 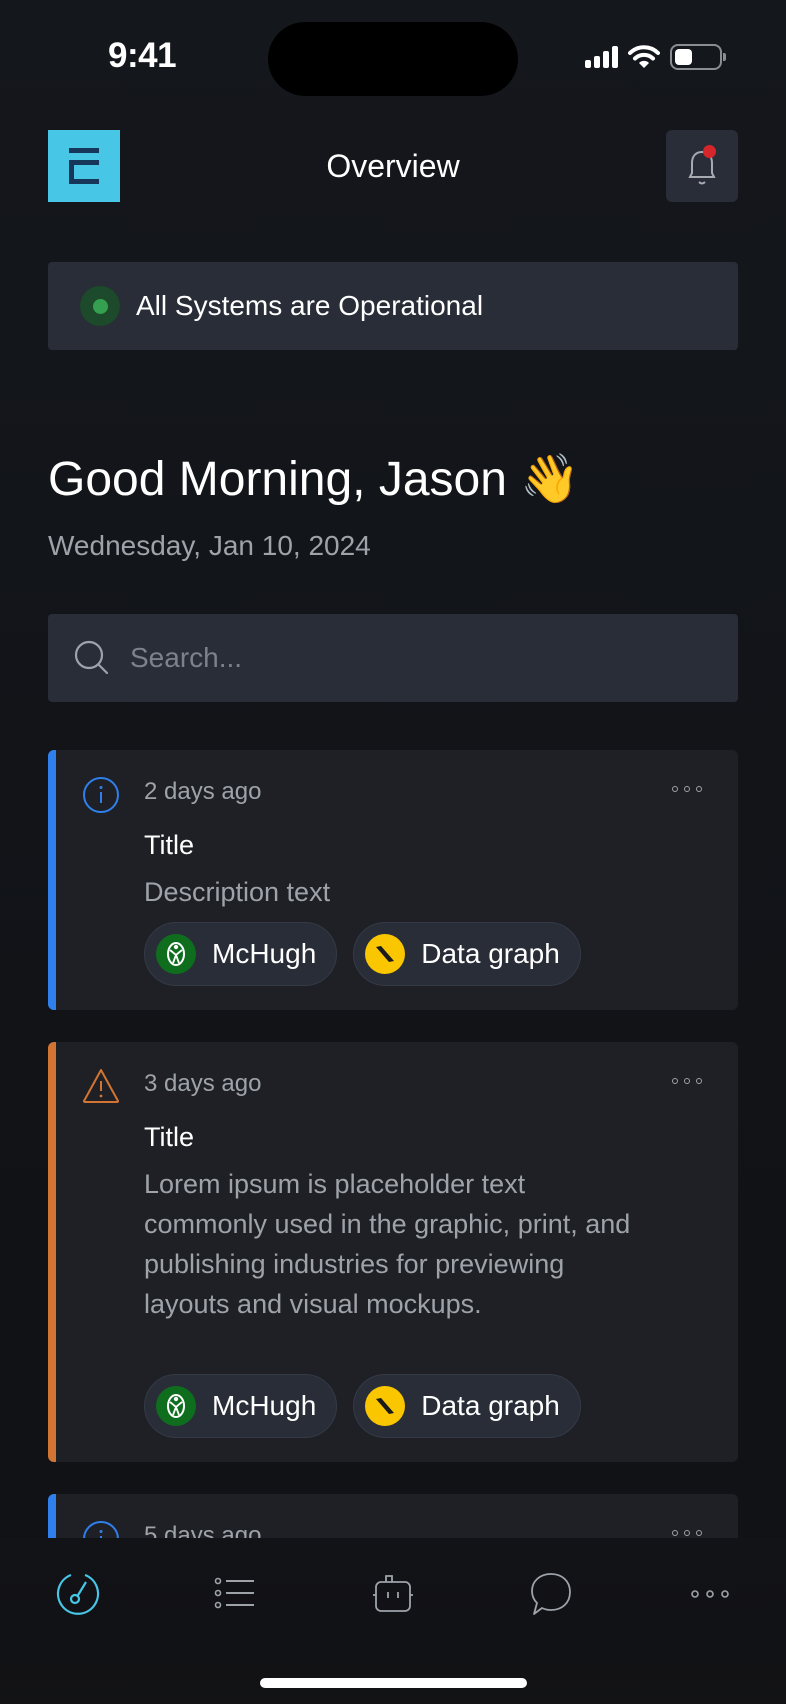 What do you see at coordinates (550, 479) in the screenshot?
I see `wave-emoji: 👋` at bounding box center [550, 479].